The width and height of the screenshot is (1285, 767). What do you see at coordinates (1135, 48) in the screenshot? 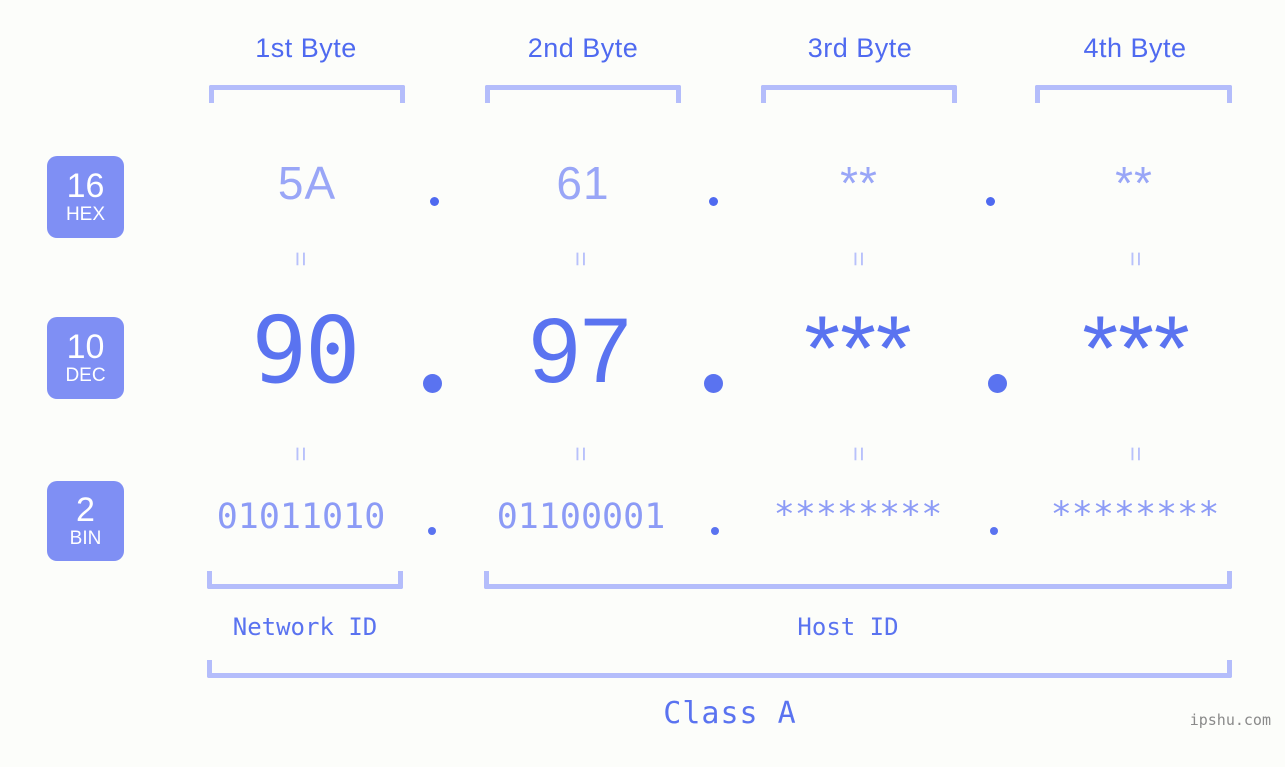
I see `byte-header-4: 4th Byte` at bounding box center [1135, 48].